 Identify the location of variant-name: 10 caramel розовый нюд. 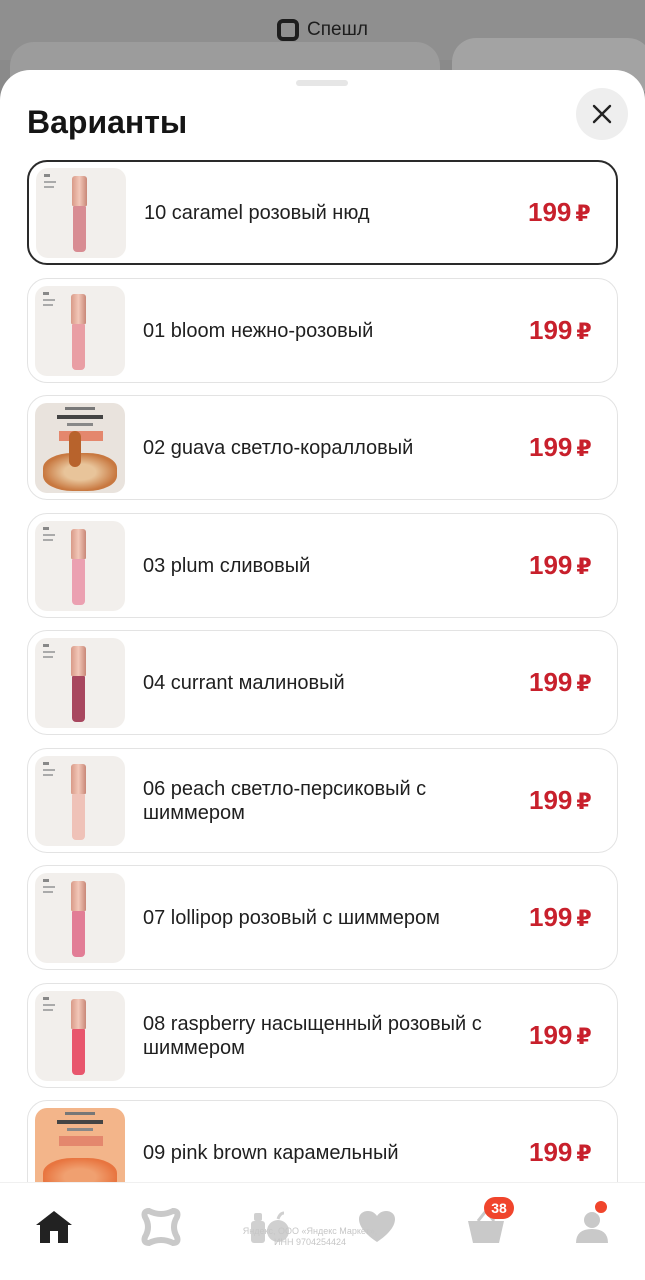
(257, 212).